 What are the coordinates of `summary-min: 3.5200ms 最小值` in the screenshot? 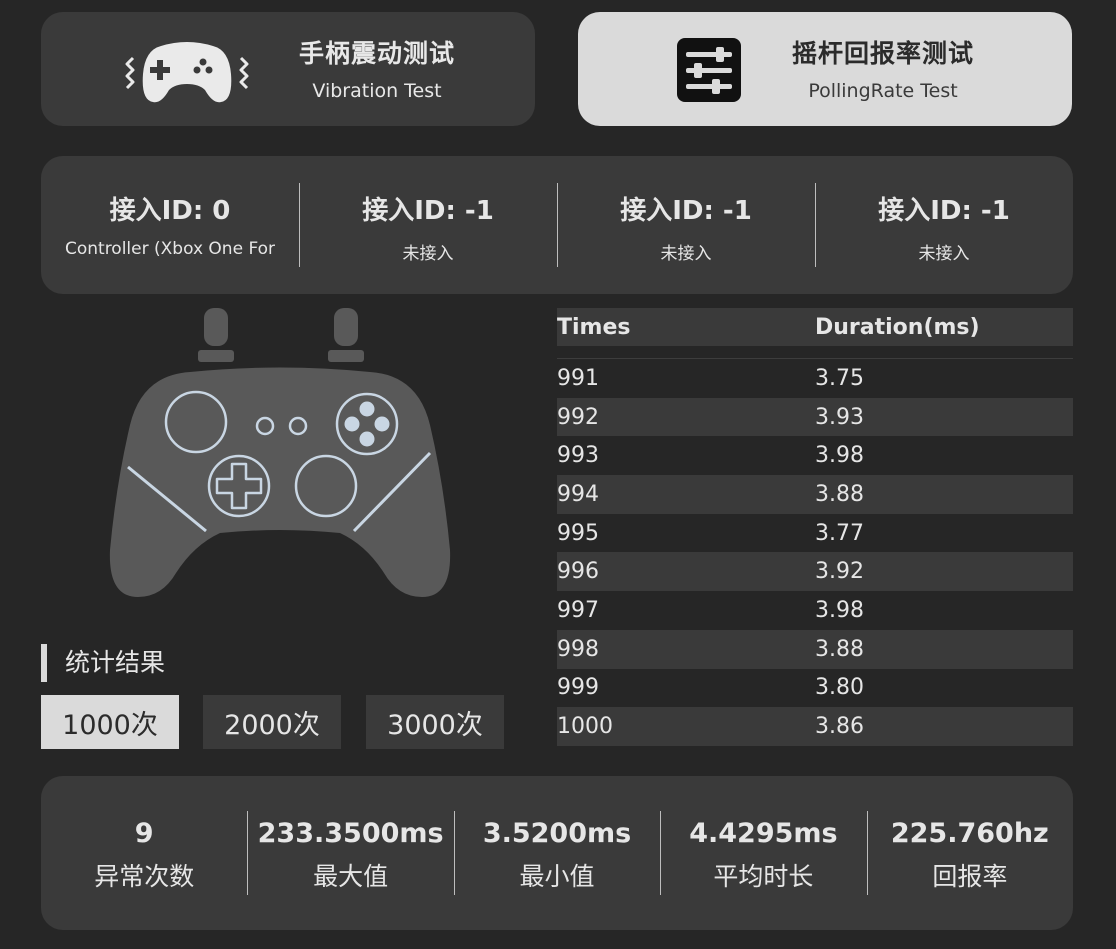 It's located at (556, 853).